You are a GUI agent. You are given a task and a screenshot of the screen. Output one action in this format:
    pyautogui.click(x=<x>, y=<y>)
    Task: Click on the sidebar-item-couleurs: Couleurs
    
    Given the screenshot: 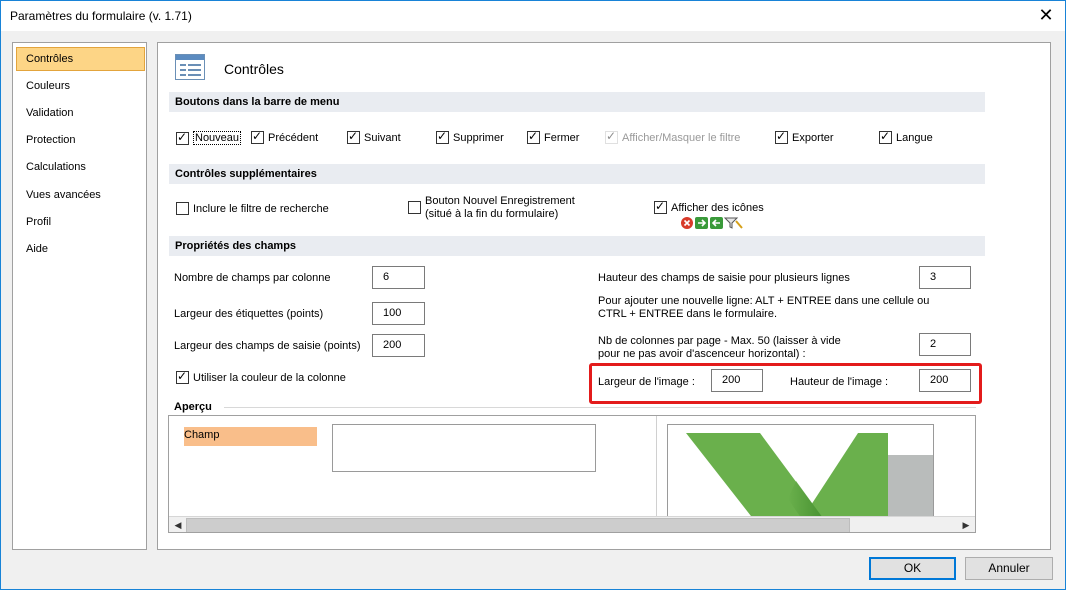 What is the action you would take?
    pyautogui.click(x=80, y=86)
    